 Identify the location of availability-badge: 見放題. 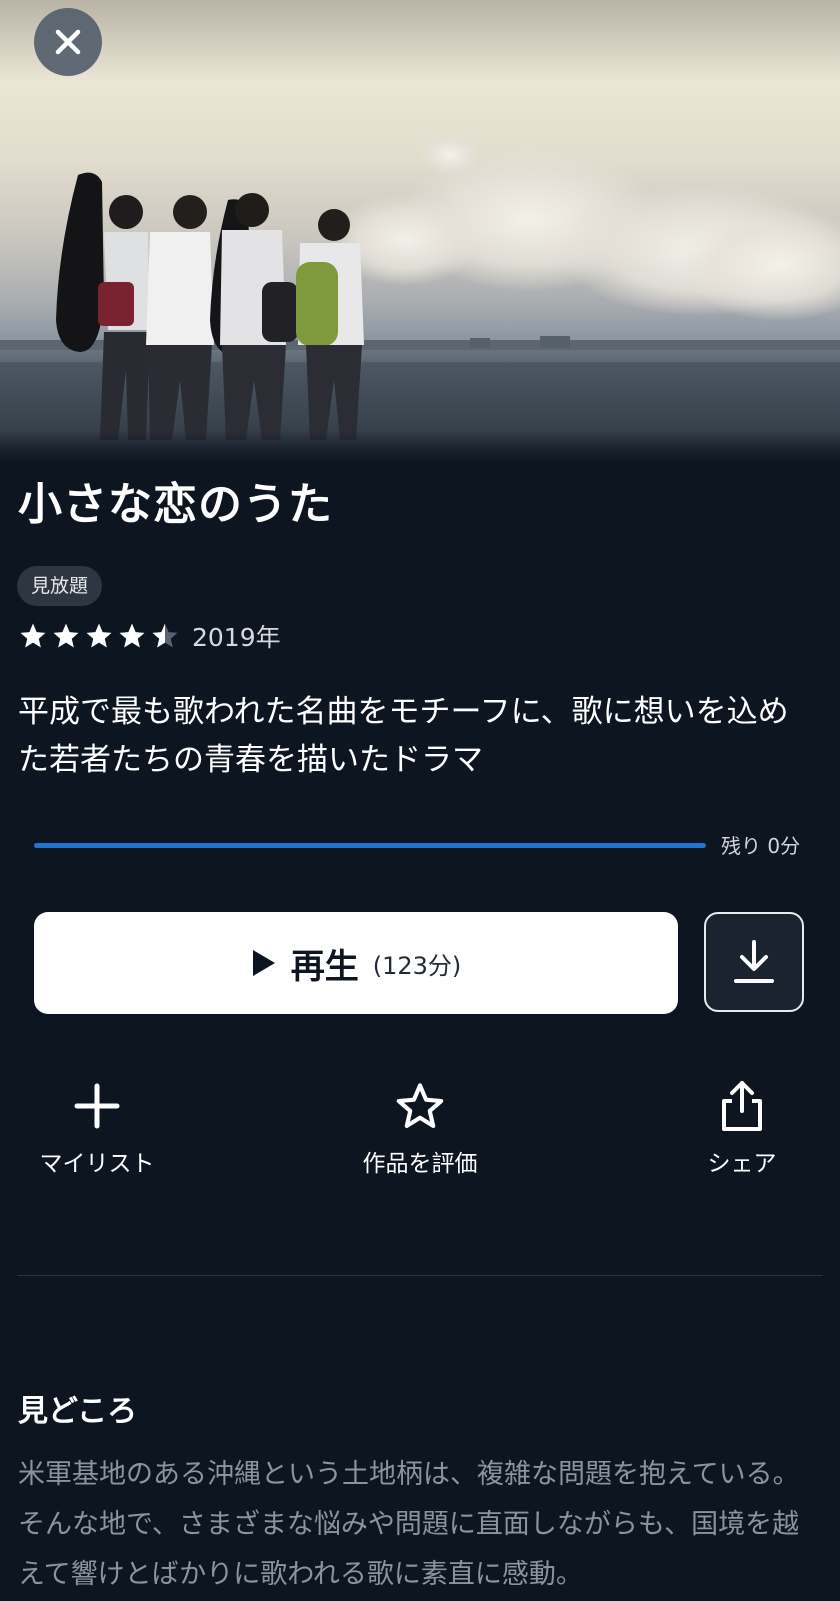
(60, 586).